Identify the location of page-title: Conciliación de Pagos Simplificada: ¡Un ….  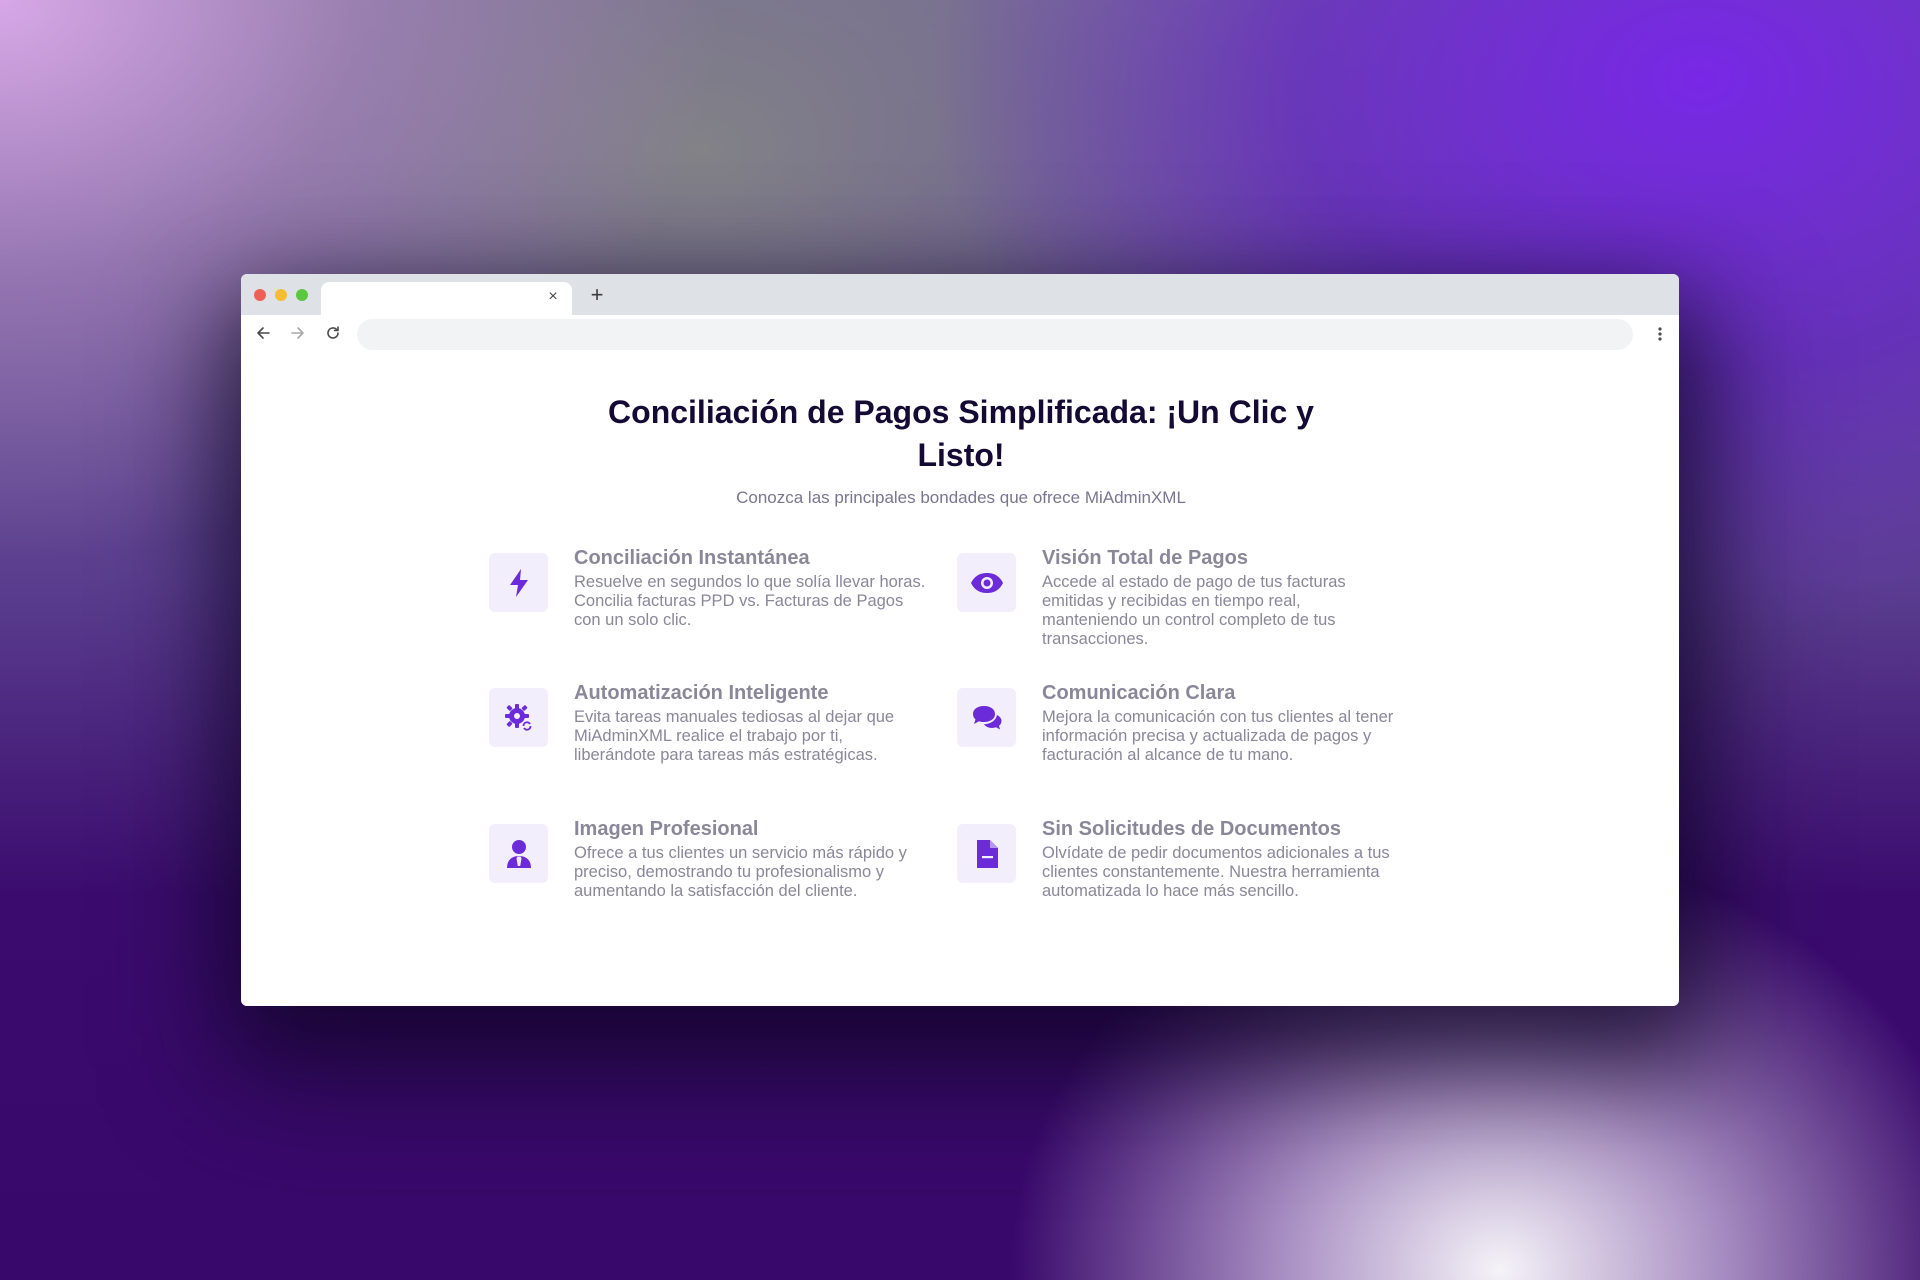
(961, 433).